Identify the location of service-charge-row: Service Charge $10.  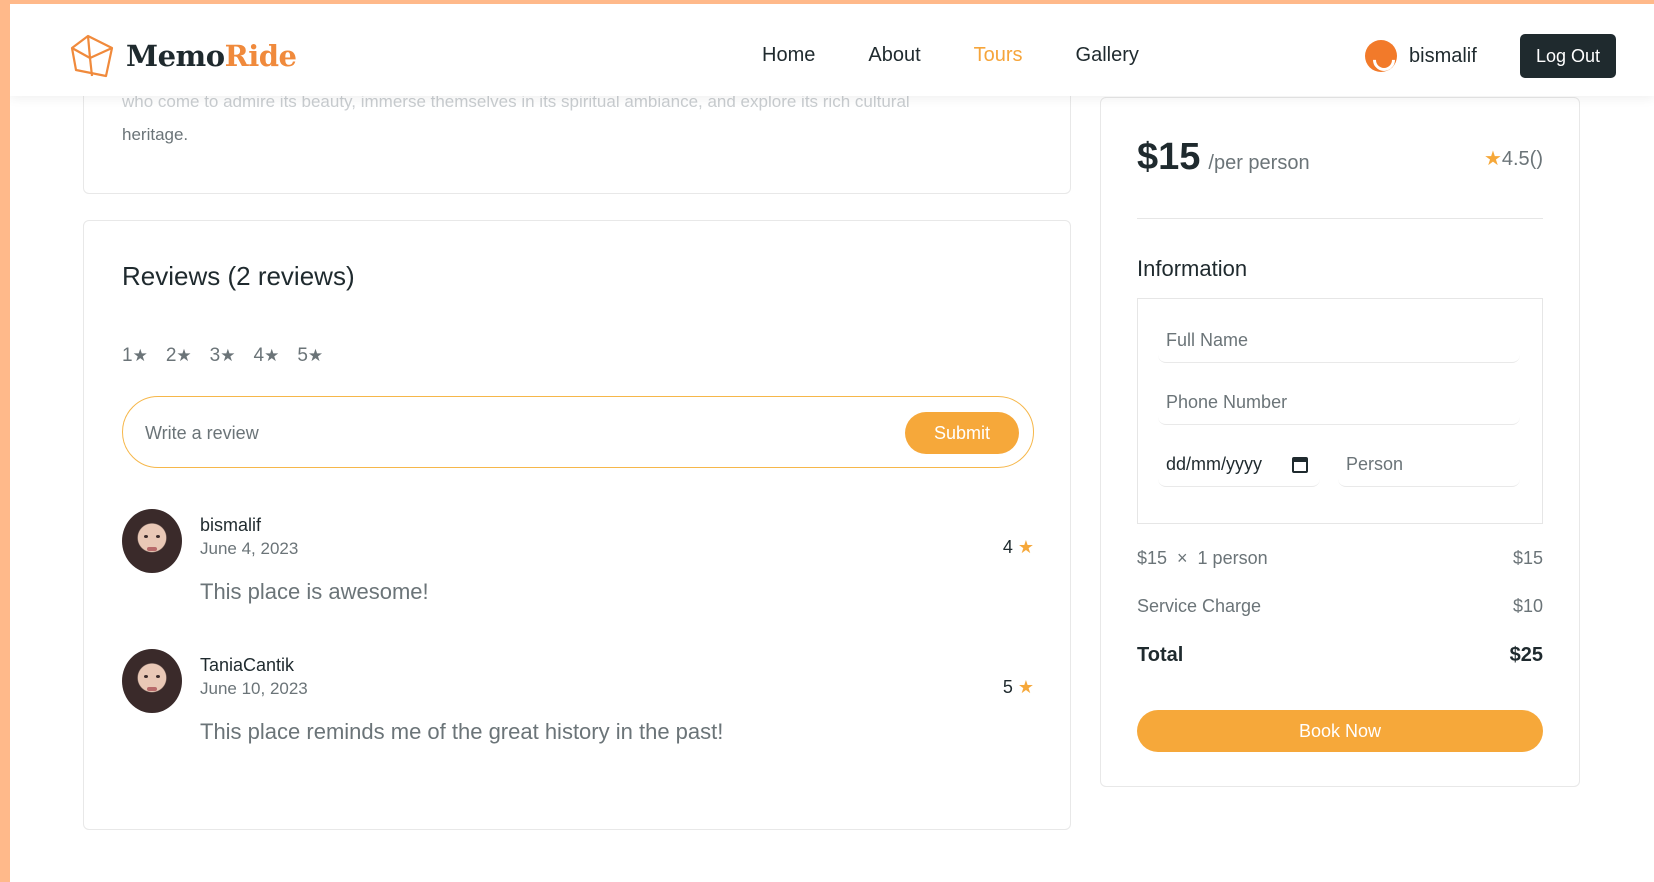
(1340, 606).